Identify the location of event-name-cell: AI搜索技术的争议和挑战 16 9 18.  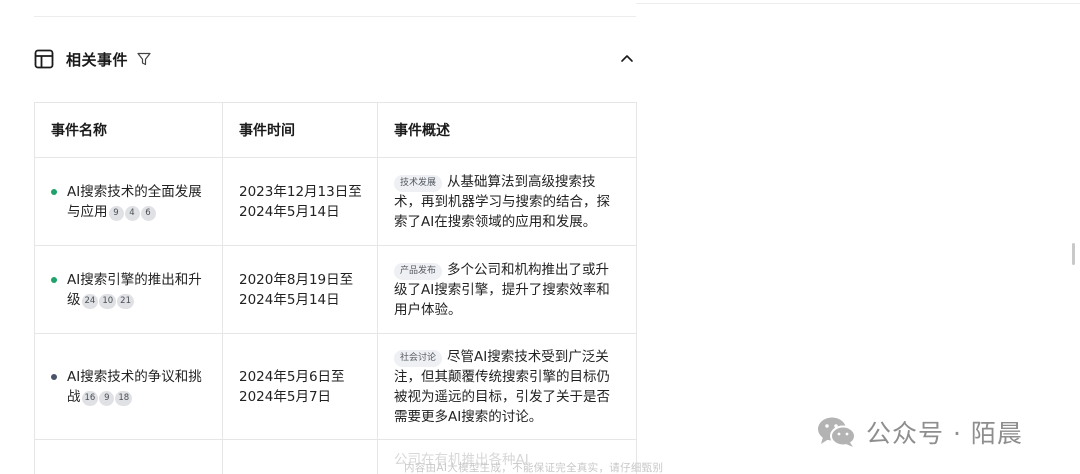
(128, 386).